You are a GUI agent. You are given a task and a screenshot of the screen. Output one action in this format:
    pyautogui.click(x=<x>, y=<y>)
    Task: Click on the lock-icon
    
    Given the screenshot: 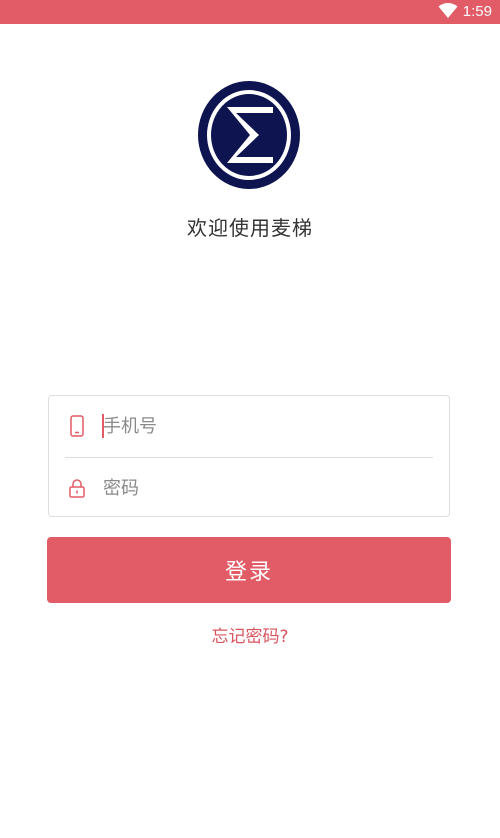 What is the action you would take?
    pyautogui.click(x=77, y=488)
    